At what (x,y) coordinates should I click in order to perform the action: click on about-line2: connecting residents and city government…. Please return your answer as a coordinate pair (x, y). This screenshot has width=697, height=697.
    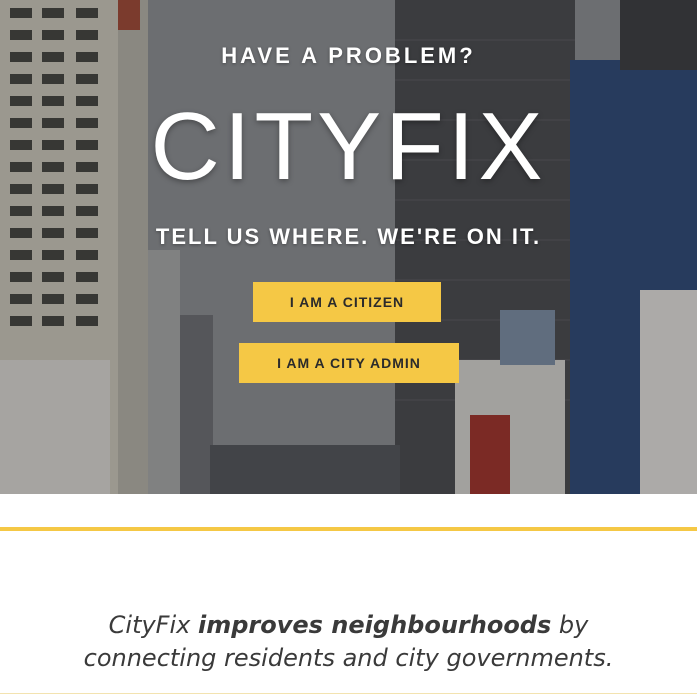
    Looking at the image, I should click on (348, 658).